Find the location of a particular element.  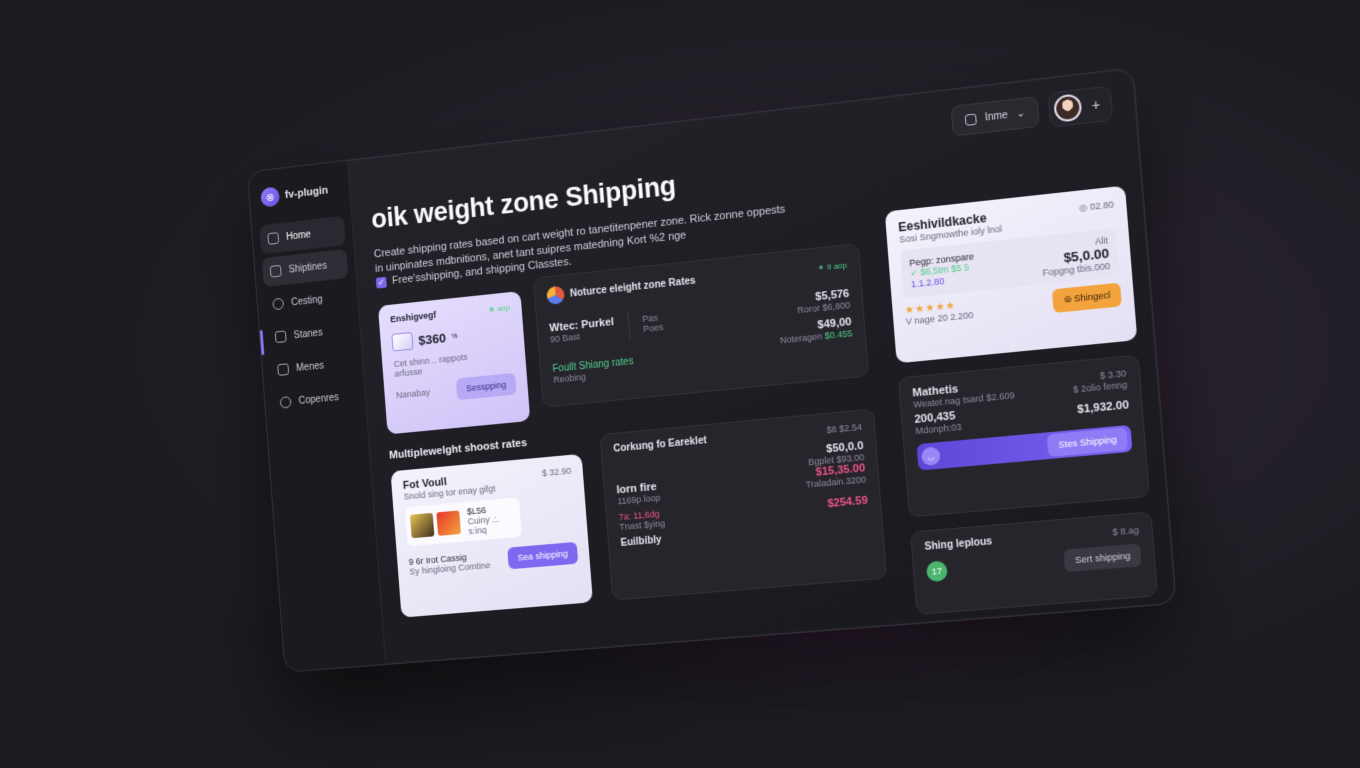

sidebar-item-copenres: Copenres is located at coordinates (315, 399).